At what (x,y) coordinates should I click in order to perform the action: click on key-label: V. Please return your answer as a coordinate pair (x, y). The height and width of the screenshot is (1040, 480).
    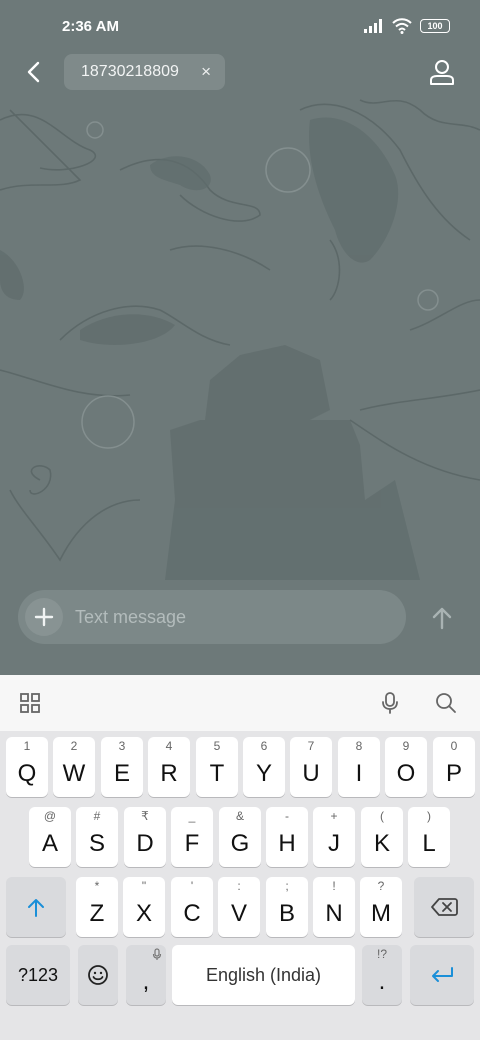
    Looking at the image, I should click on (238, 913).